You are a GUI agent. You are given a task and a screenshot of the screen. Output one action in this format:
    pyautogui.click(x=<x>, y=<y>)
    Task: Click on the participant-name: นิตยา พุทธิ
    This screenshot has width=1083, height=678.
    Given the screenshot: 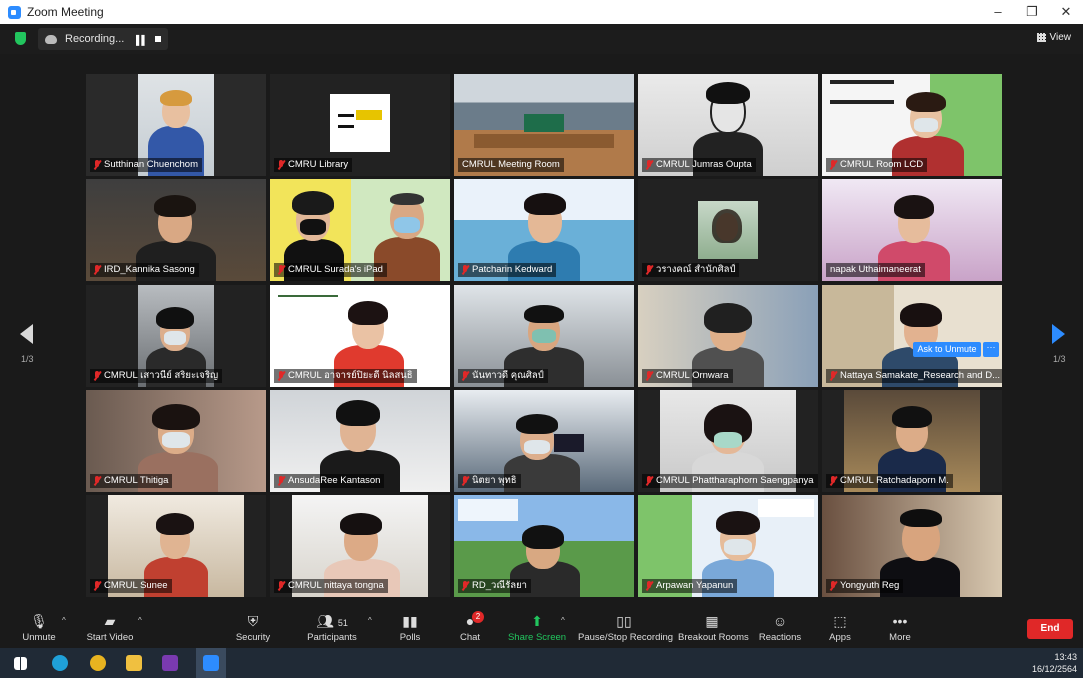 What is the action you would take?
    pyautogui.click(x=489, y=481)
    